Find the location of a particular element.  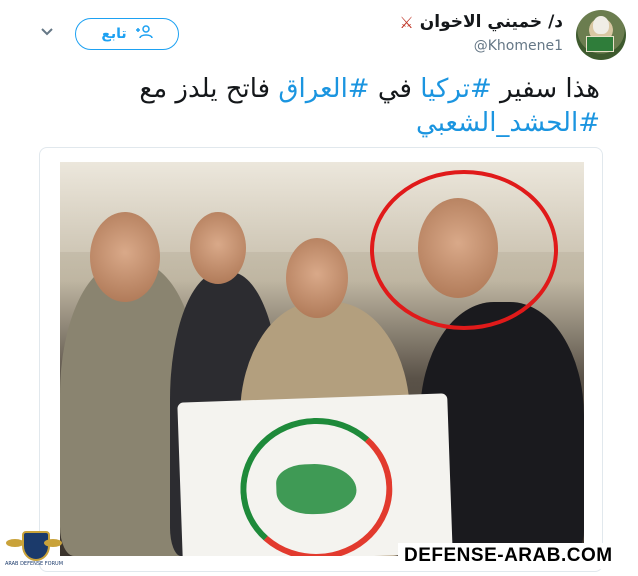

hashtag-link: #تركيا is located at coordinates (456, 89).